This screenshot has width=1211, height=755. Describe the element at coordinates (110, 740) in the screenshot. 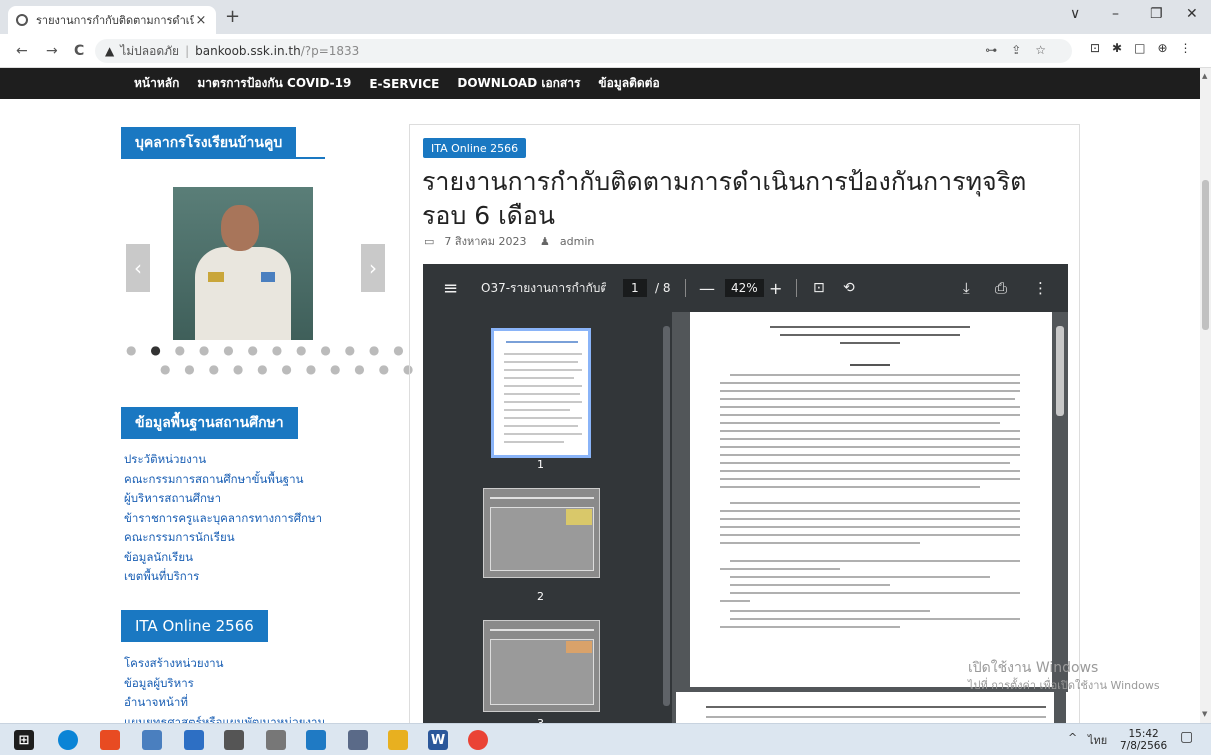

I see `office-icon` at that location.